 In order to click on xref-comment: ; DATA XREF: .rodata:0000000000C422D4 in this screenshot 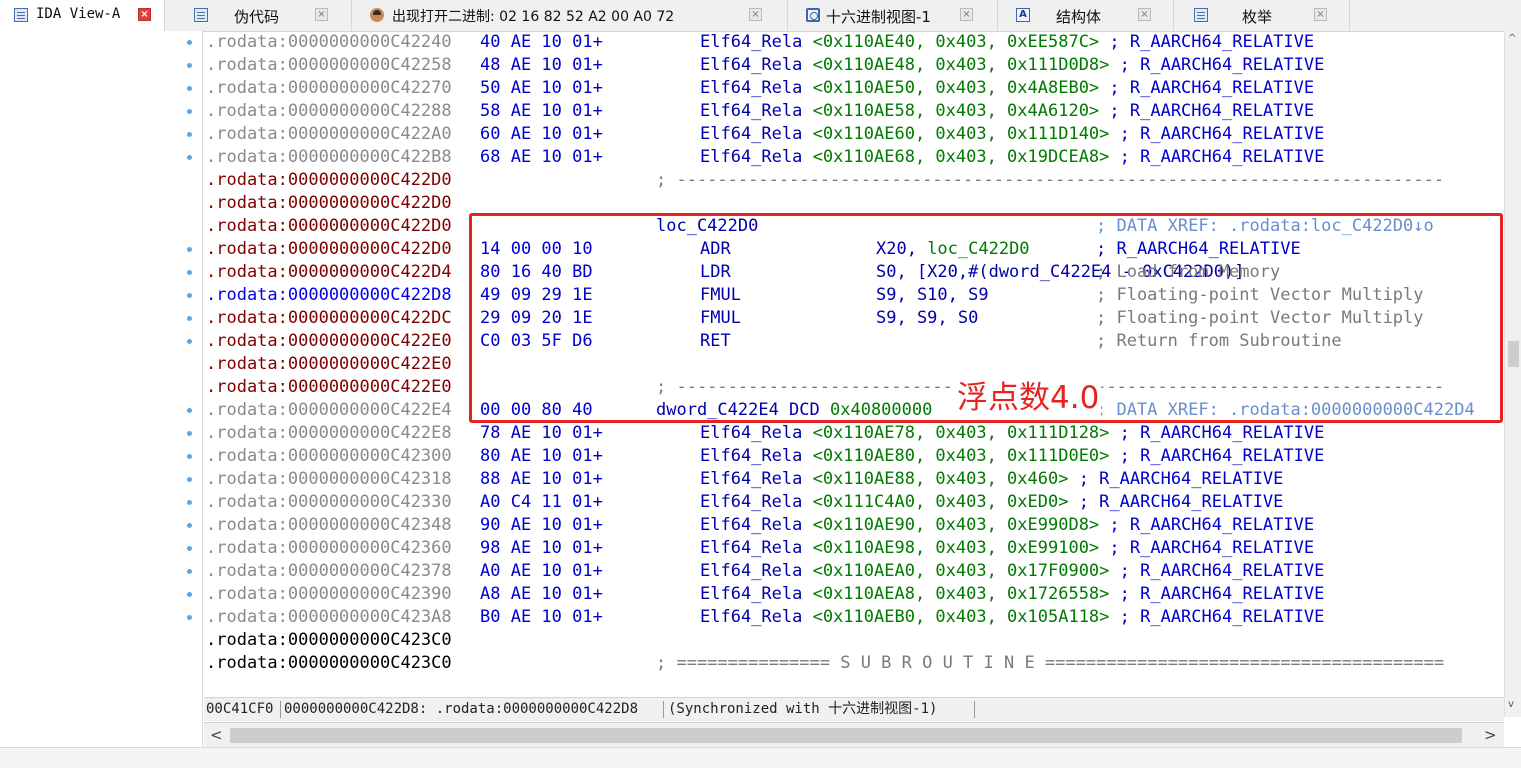, I will do `click(1285, 410)`.